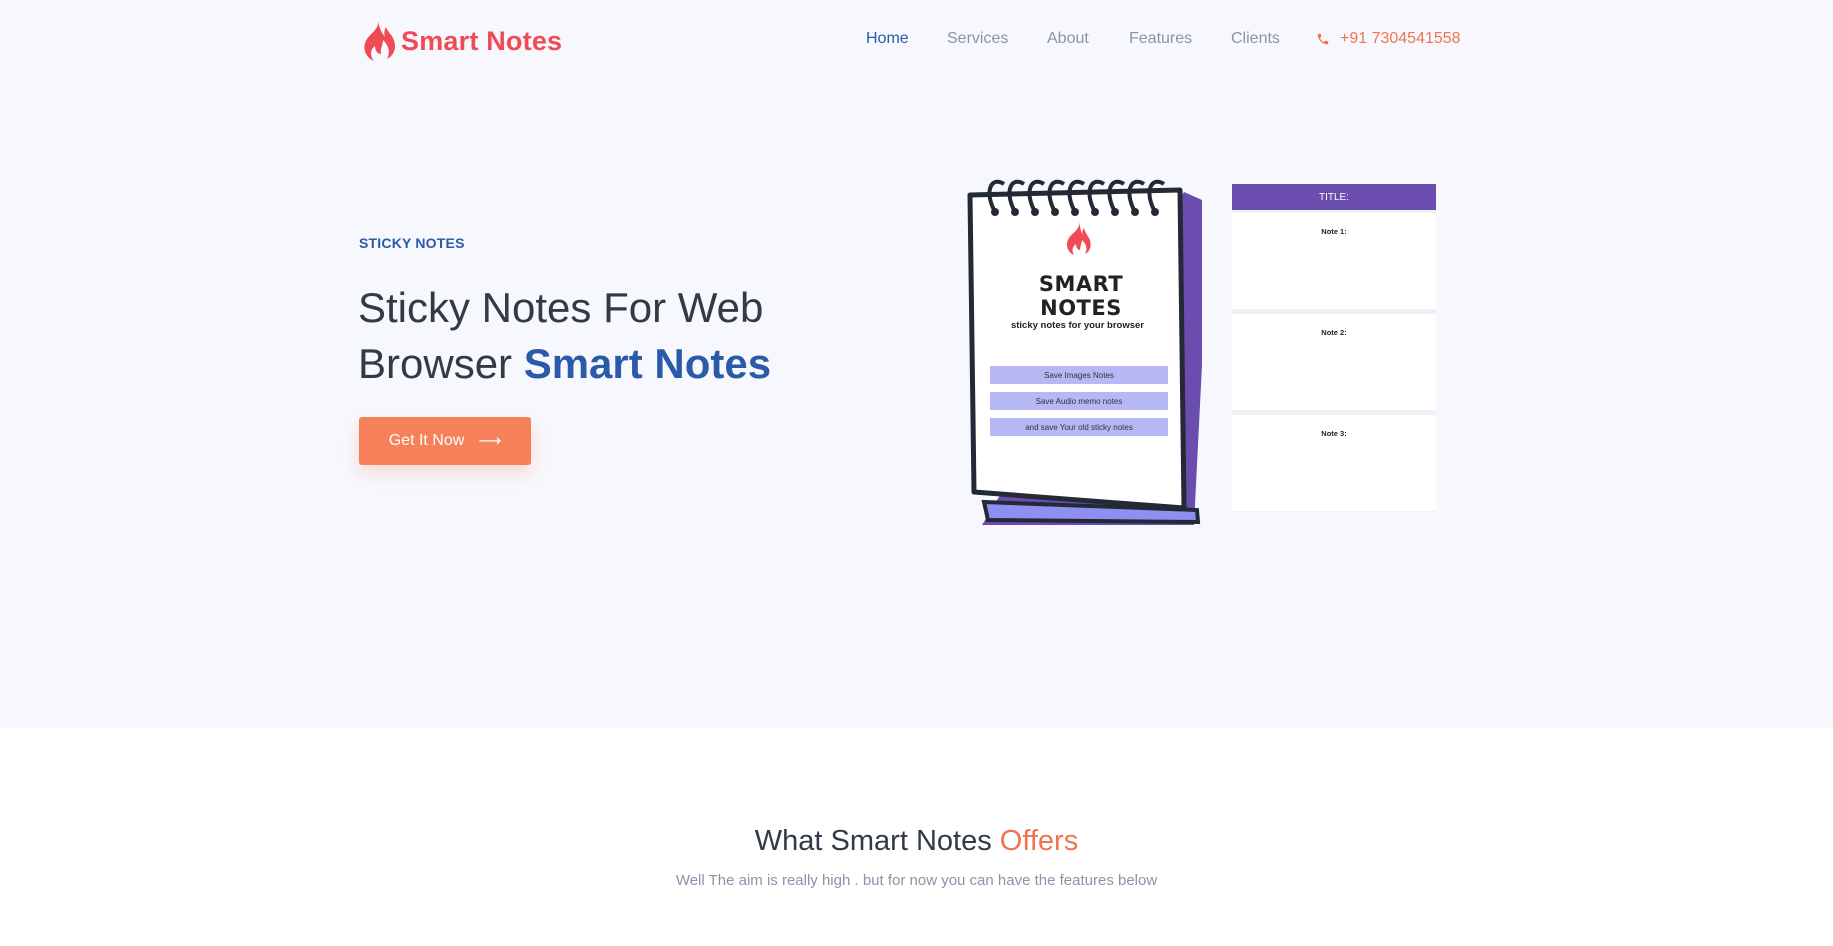 This screenshot has height=946, width=1833. I want to click on notes-card-illustration: TITLE: Note 1: Note 2: Note 3:, so click(1334, 348).